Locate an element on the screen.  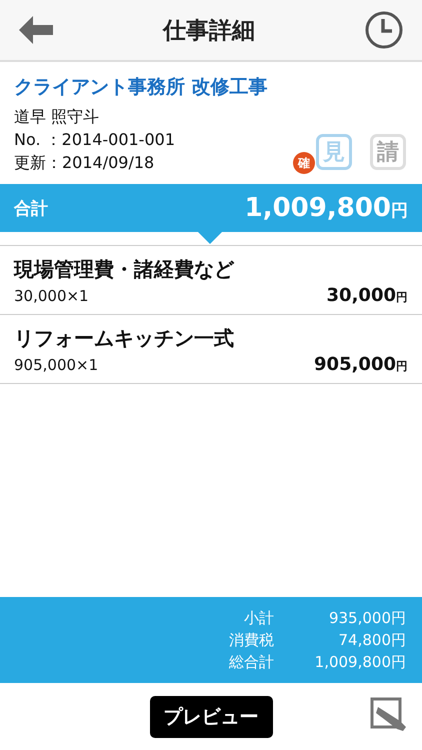
item-amount: 30,000円 is located at coordinates (367, 295).